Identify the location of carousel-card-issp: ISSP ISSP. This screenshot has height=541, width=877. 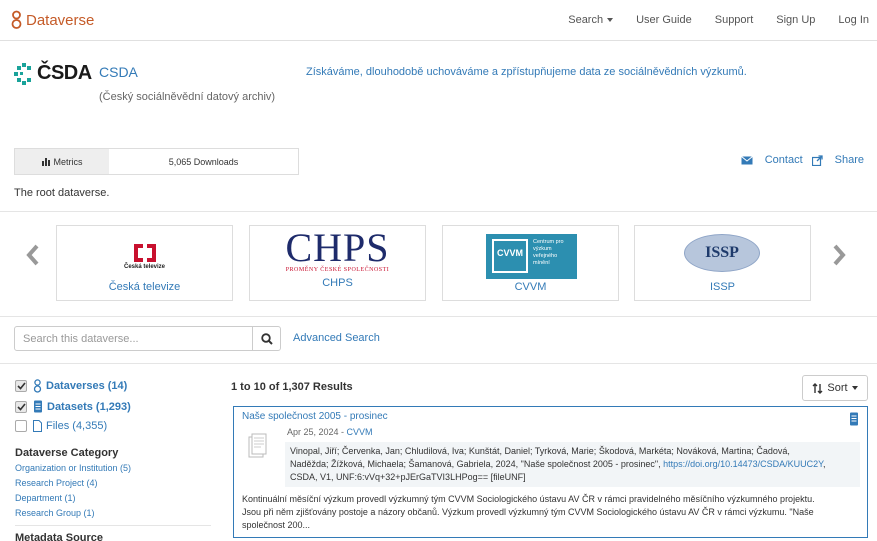
(722, 263).